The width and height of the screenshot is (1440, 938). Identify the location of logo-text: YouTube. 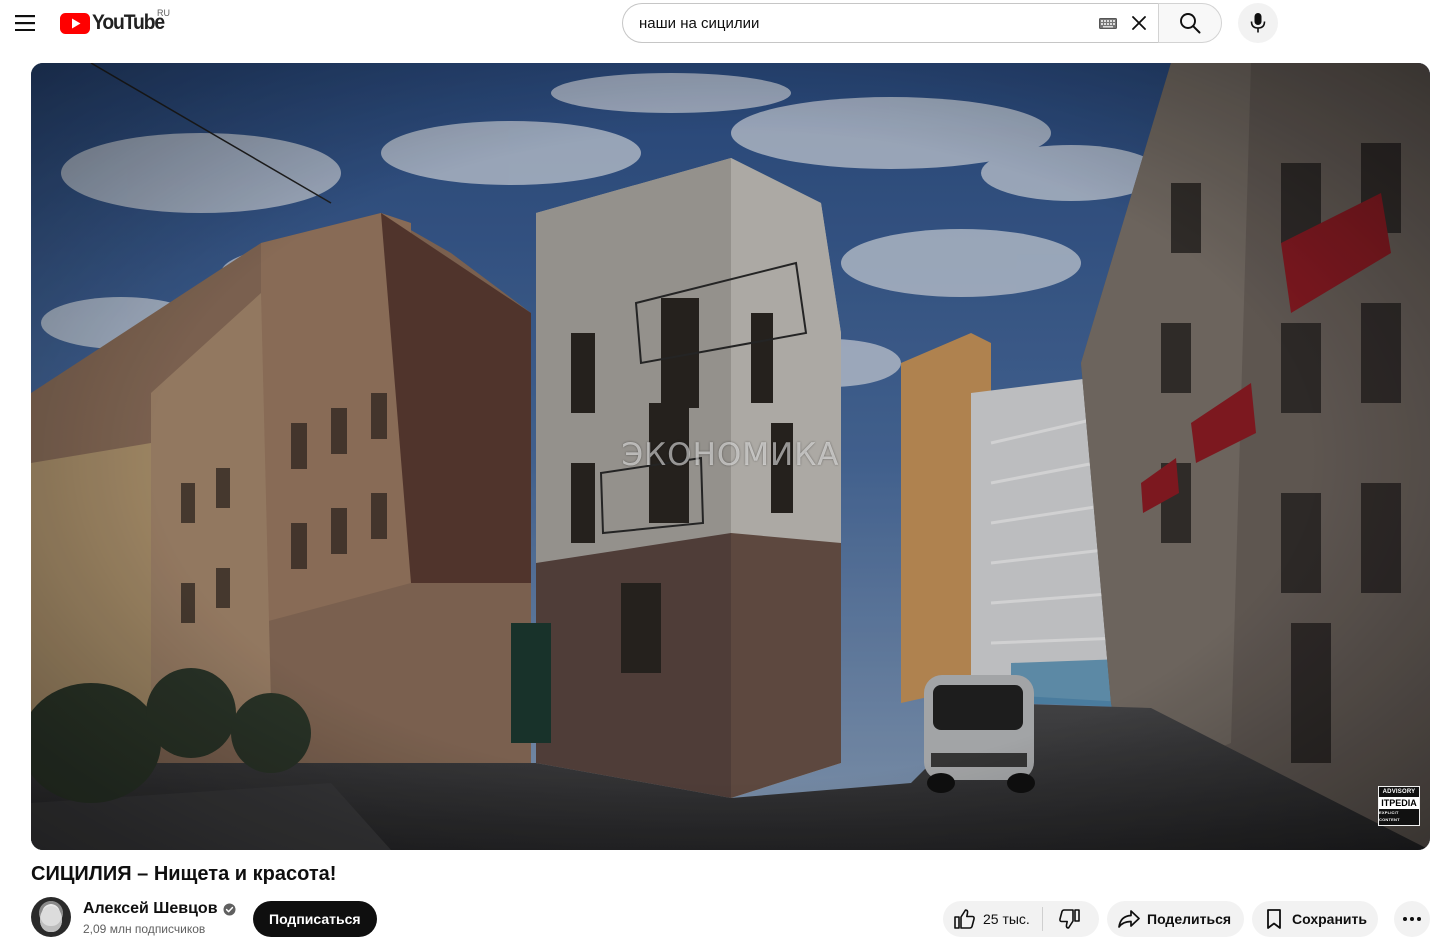
(128, 22).